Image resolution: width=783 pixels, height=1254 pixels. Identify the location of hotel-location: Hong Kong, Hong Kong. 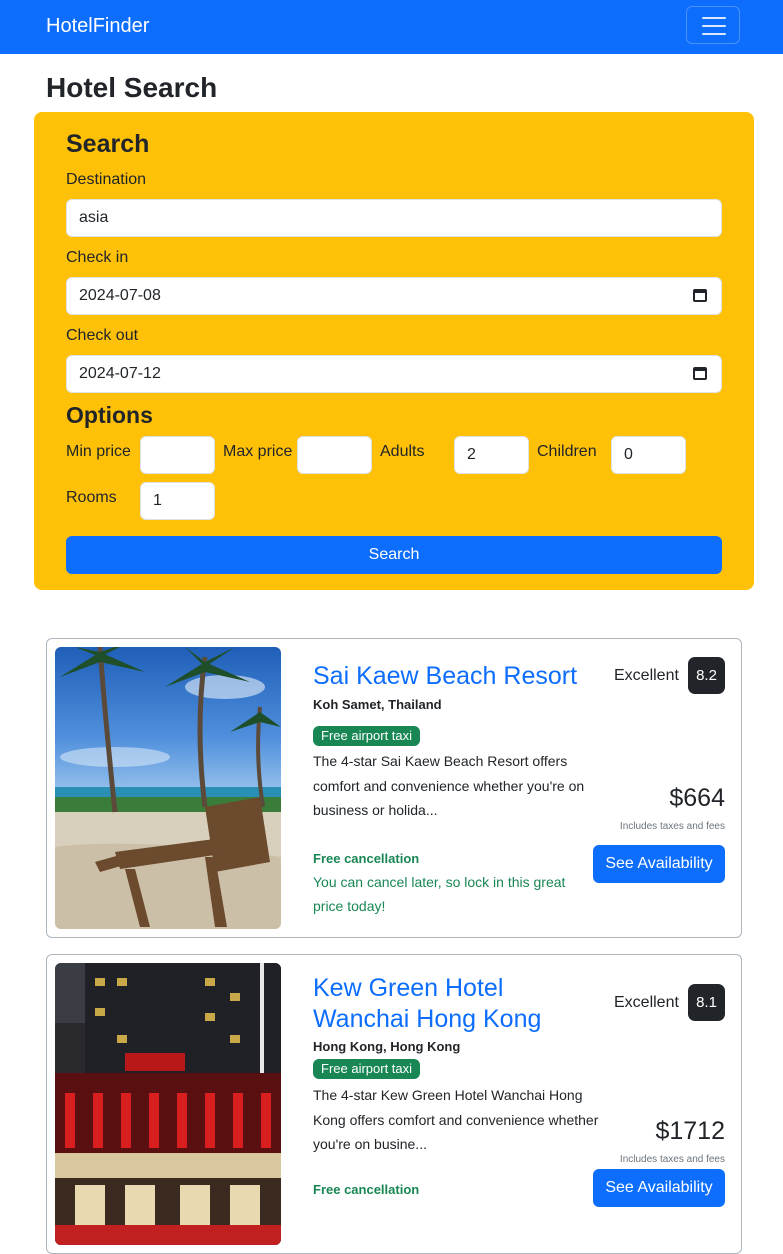
(387, 1046).